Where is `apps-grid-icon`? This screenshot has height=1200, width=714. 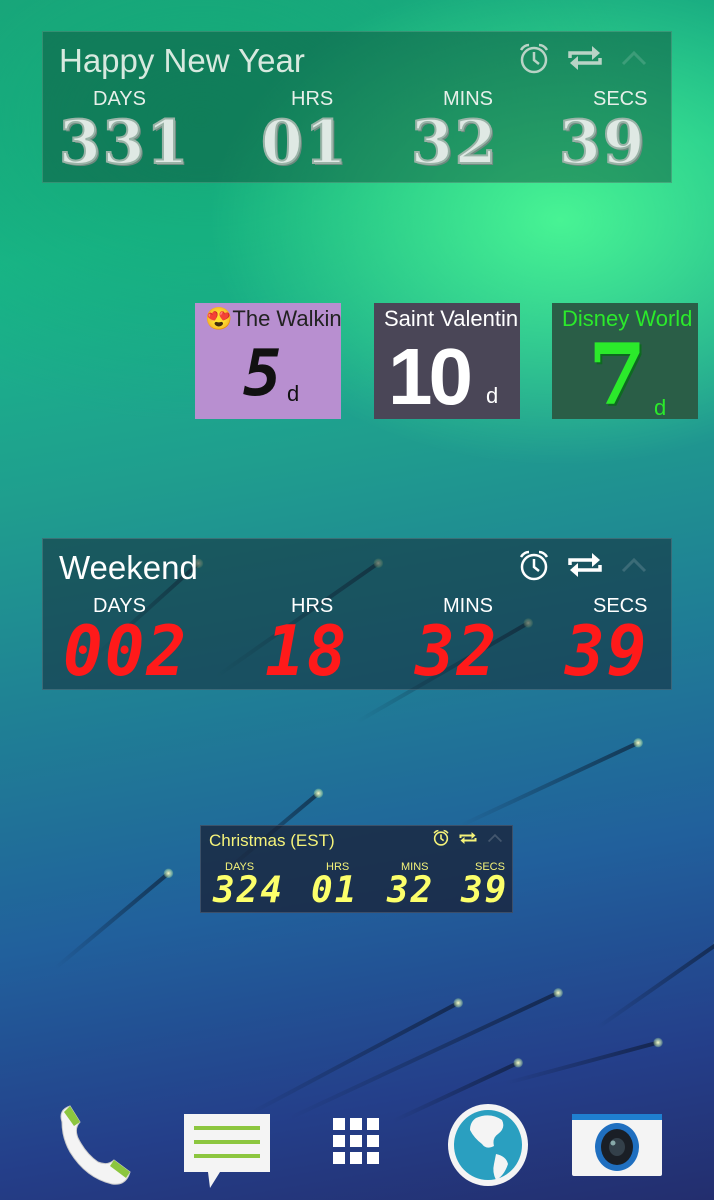 apps-grid-icon is located at coordinates (357, 1144).